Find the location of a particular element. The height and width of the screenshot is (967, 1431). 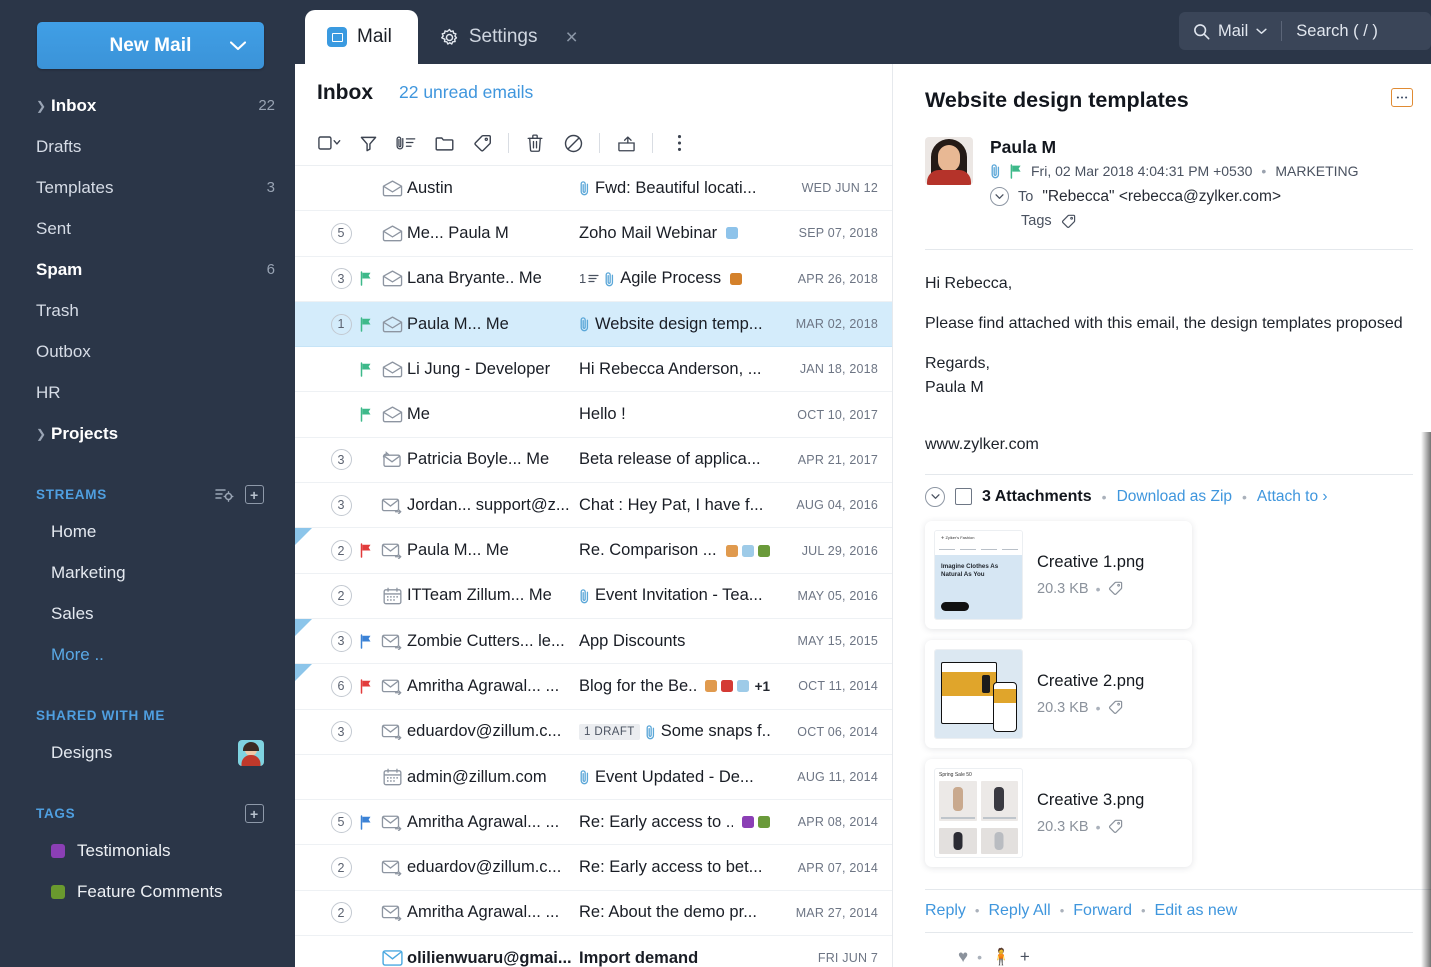

search-scope-label: Mail is located at coordinates (1233, 31).